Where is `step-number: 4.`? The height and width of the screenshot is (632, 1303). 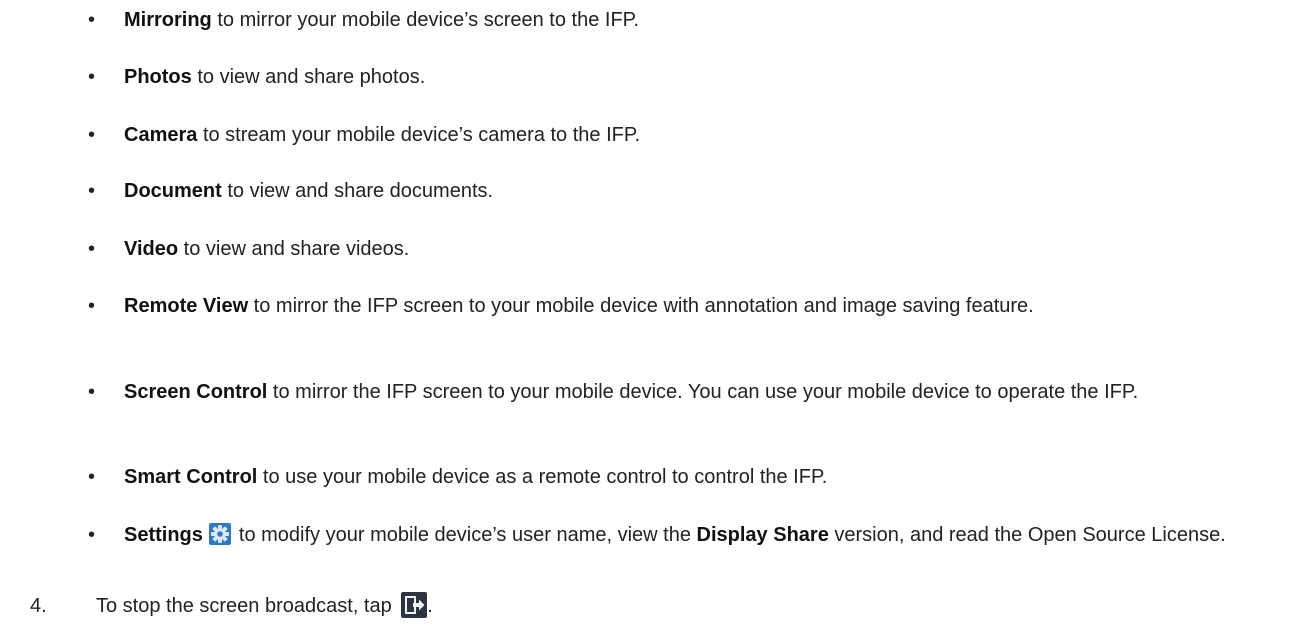
step-number: 4. is located at coordinates (38, 606).